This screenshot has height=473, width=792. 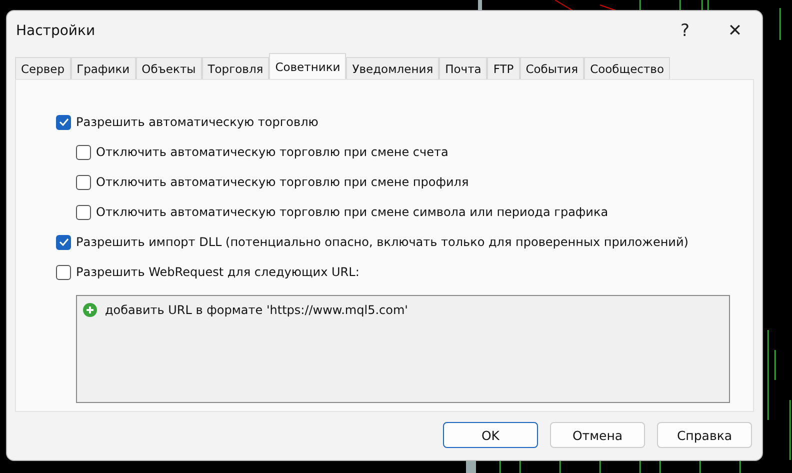 I want to click on url-list-item: добавить URL в формате 'https://www.mql5.com', so click(x=256, y=310).